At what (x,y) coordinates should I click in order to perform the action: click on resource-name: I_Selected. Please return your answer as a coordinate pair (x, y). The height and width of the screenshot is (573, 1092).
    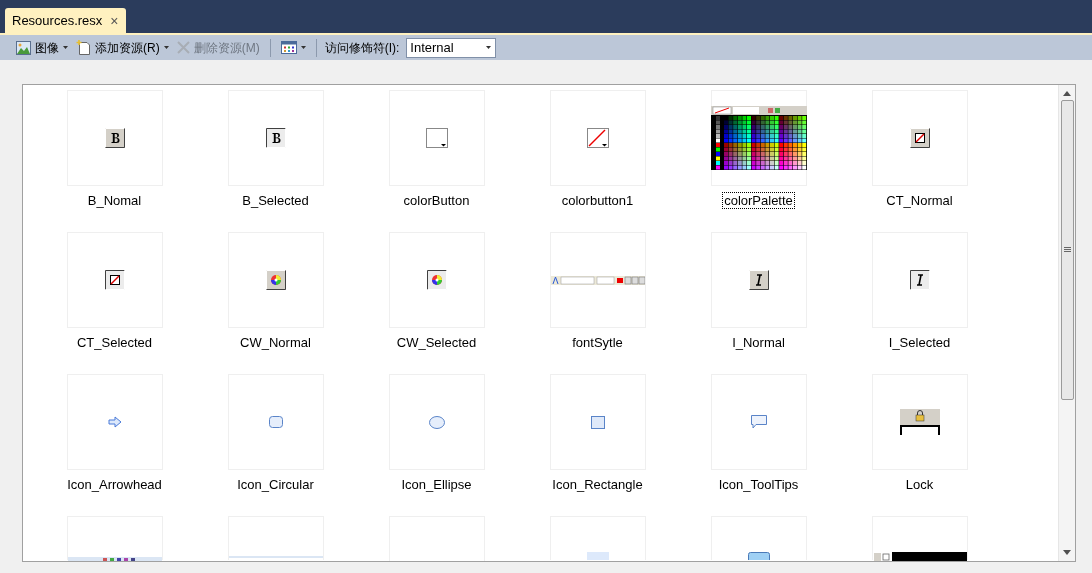
    Looking at the image, I should click on (919, 342).